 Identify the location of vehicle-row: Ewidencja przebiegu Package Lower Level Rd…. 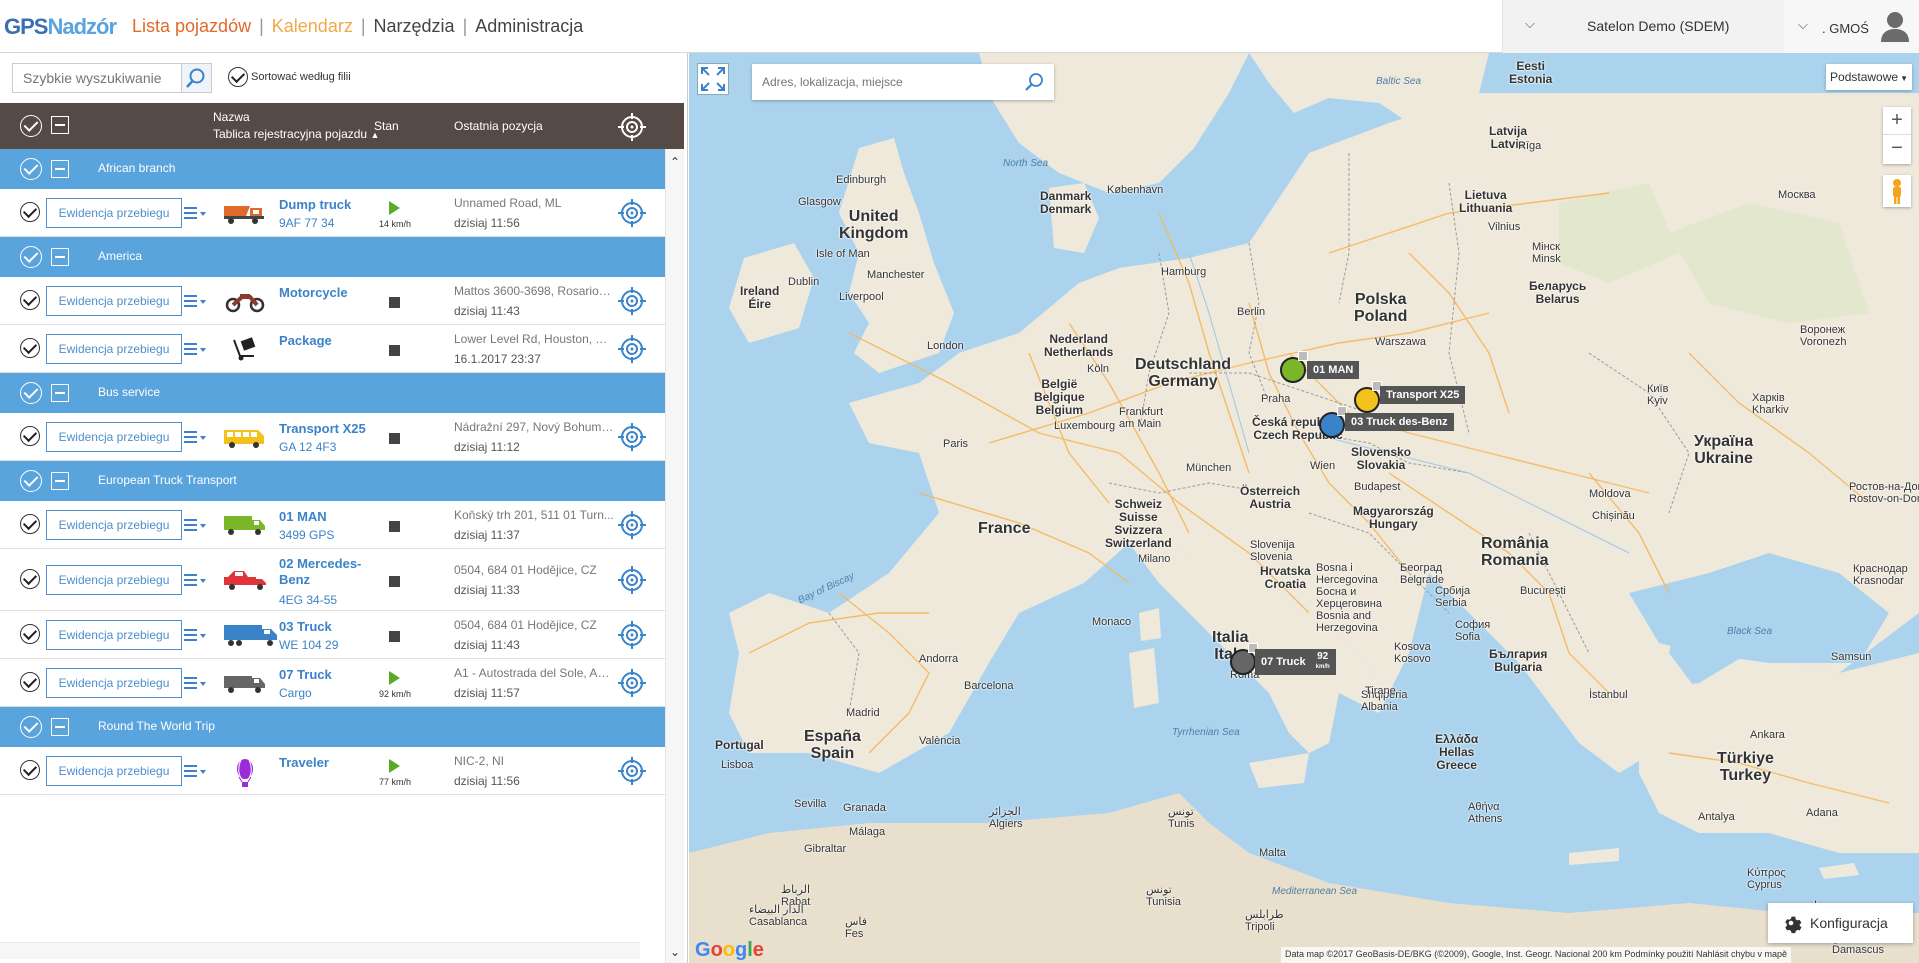
(332, 349).